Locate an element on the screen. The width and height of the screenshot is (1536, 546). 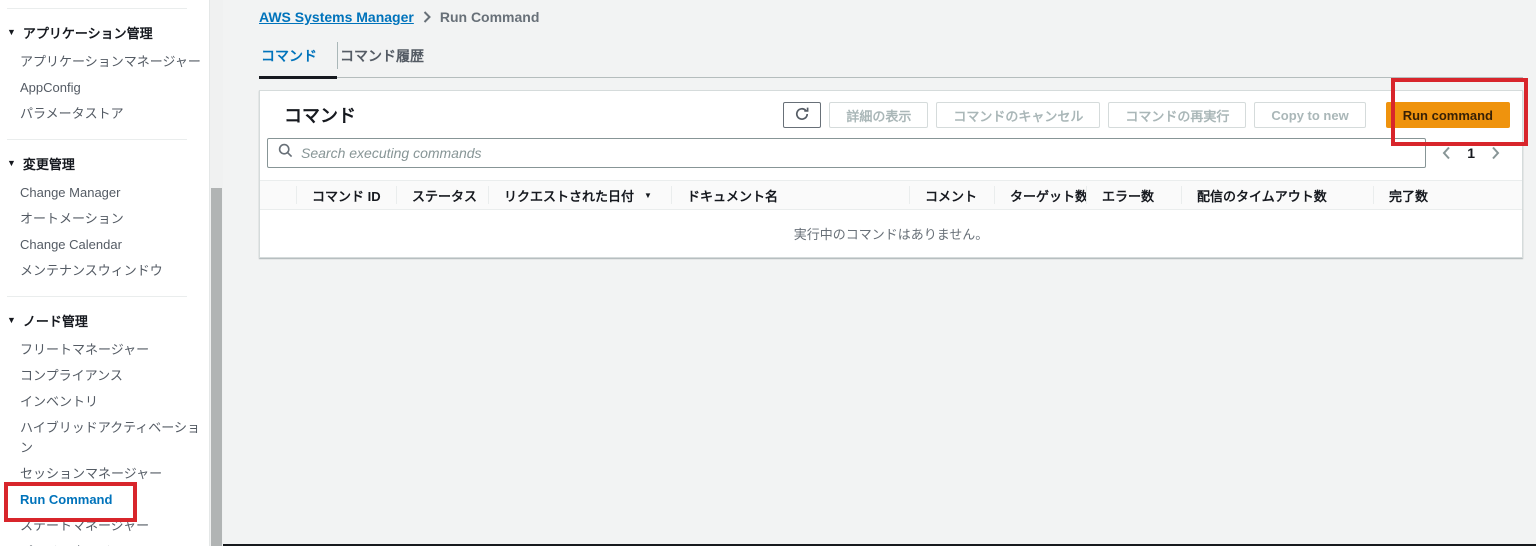
table-header-command-id: コマンド ID is located at coordinates (346, 195).